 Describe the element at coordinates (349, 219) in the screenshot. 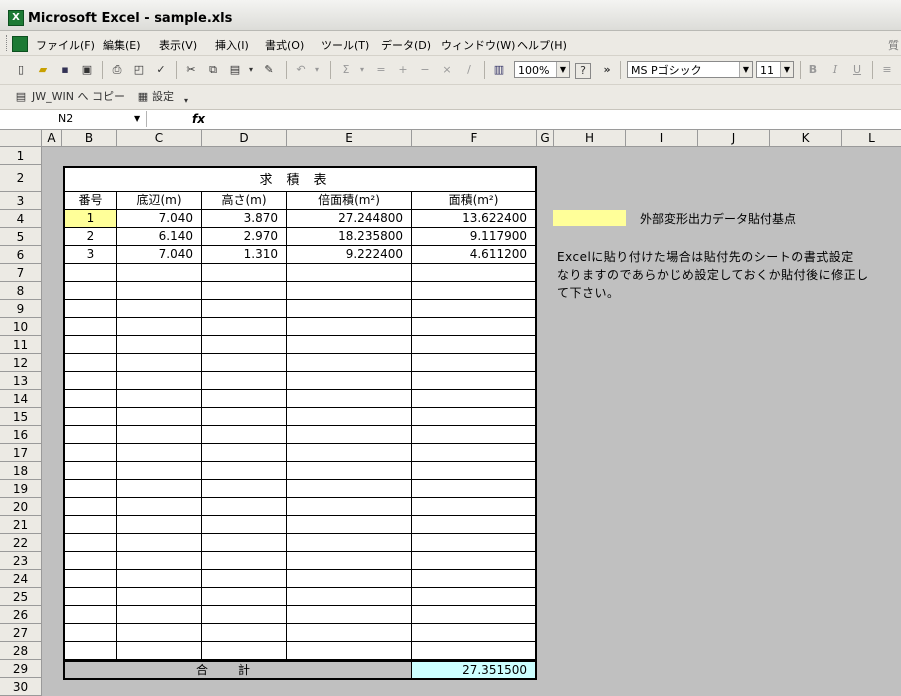

I see `cell-double-area-1: 27.244800` at that location.